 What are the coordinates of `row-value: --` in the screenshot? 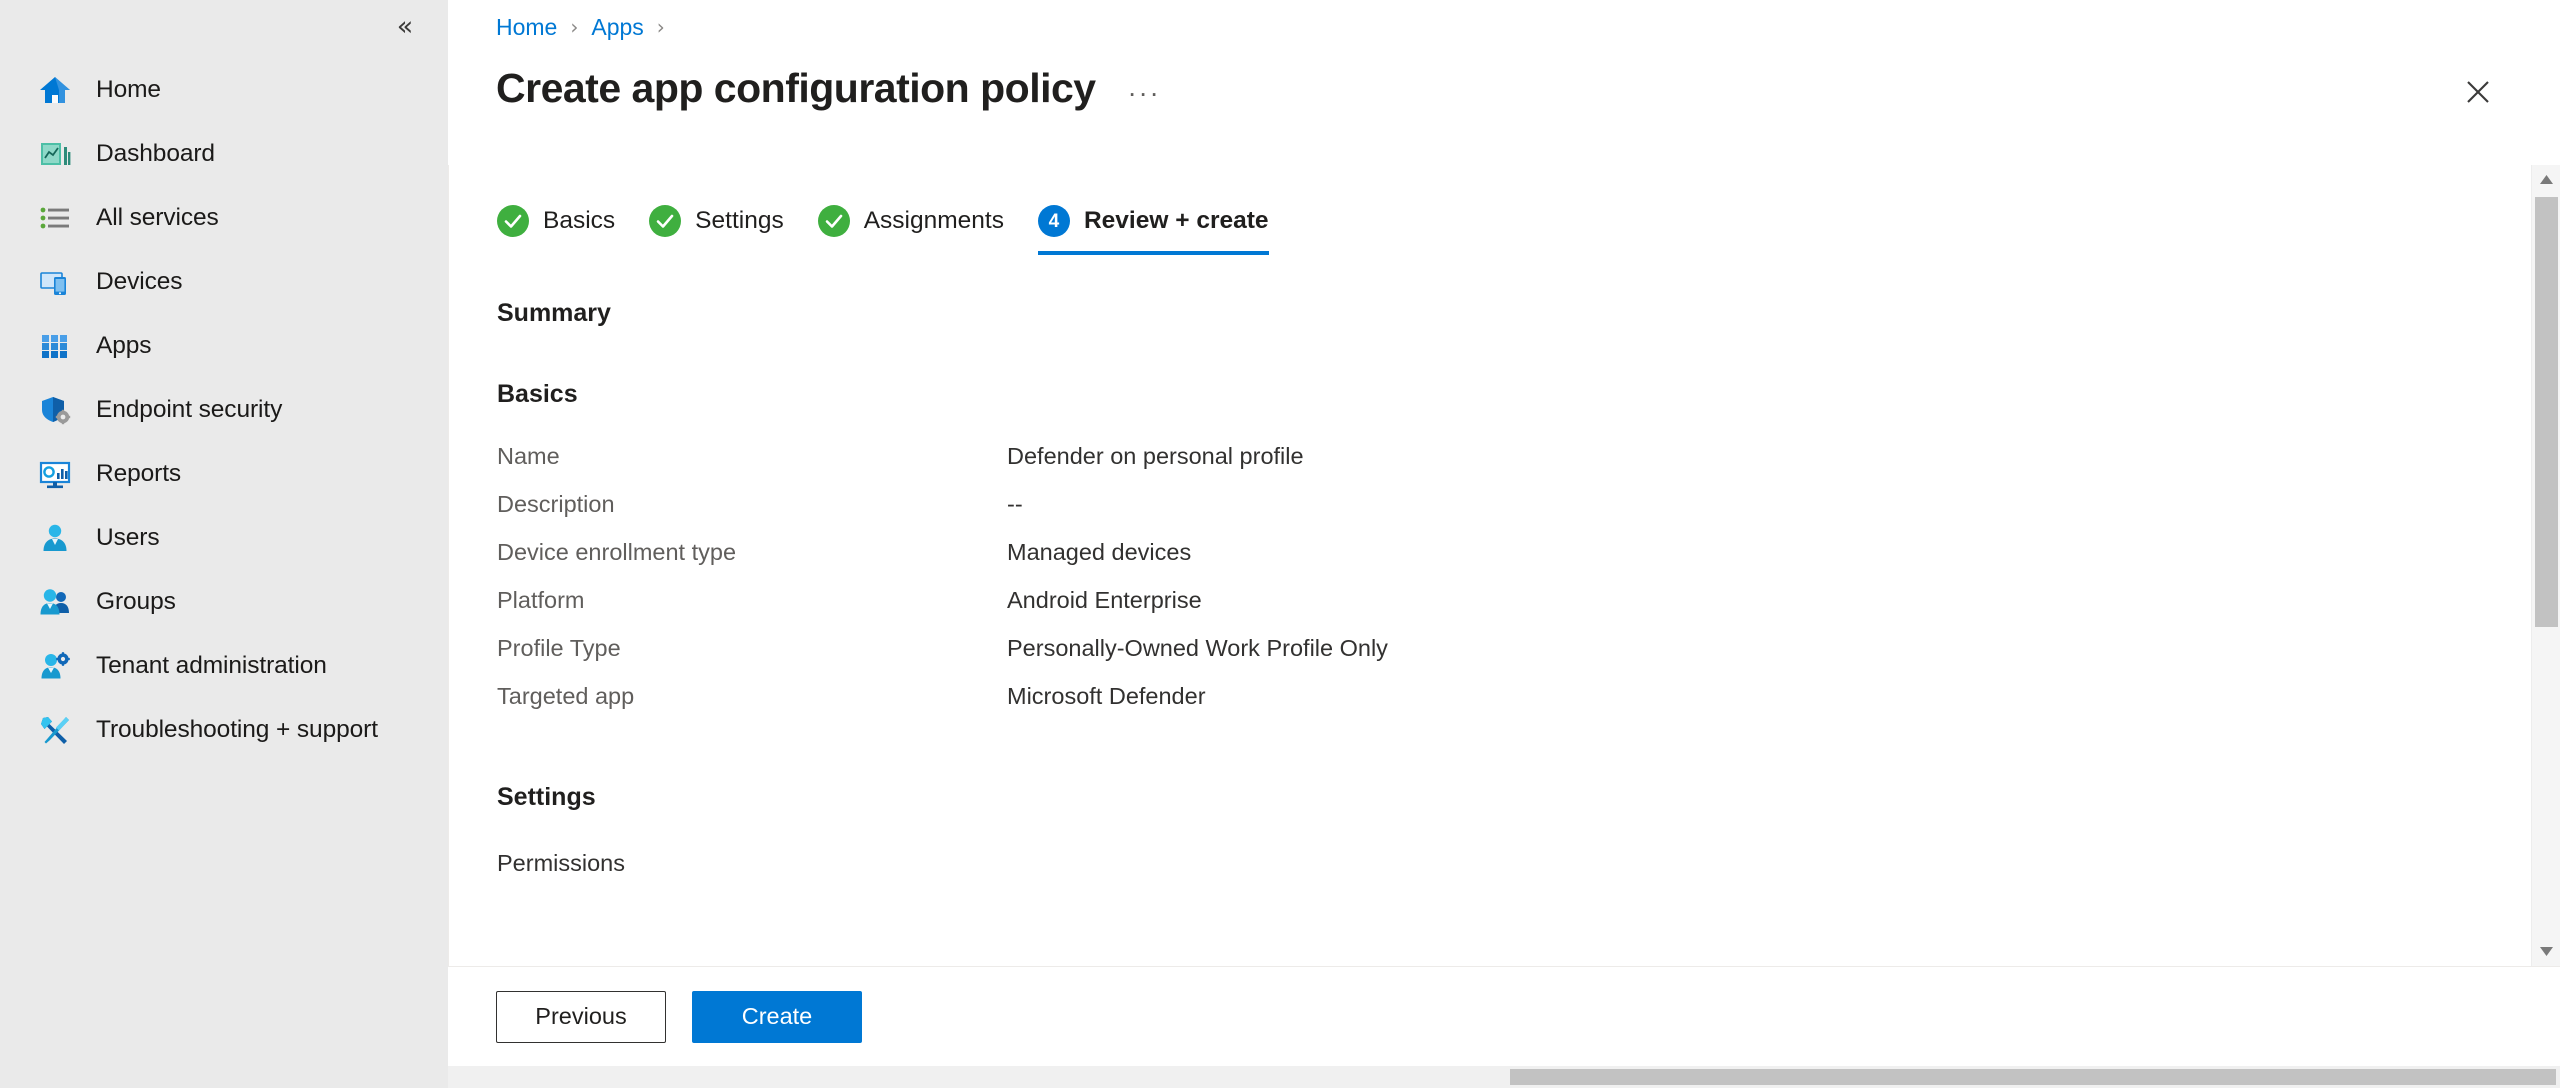 It's located at (1015, 504).